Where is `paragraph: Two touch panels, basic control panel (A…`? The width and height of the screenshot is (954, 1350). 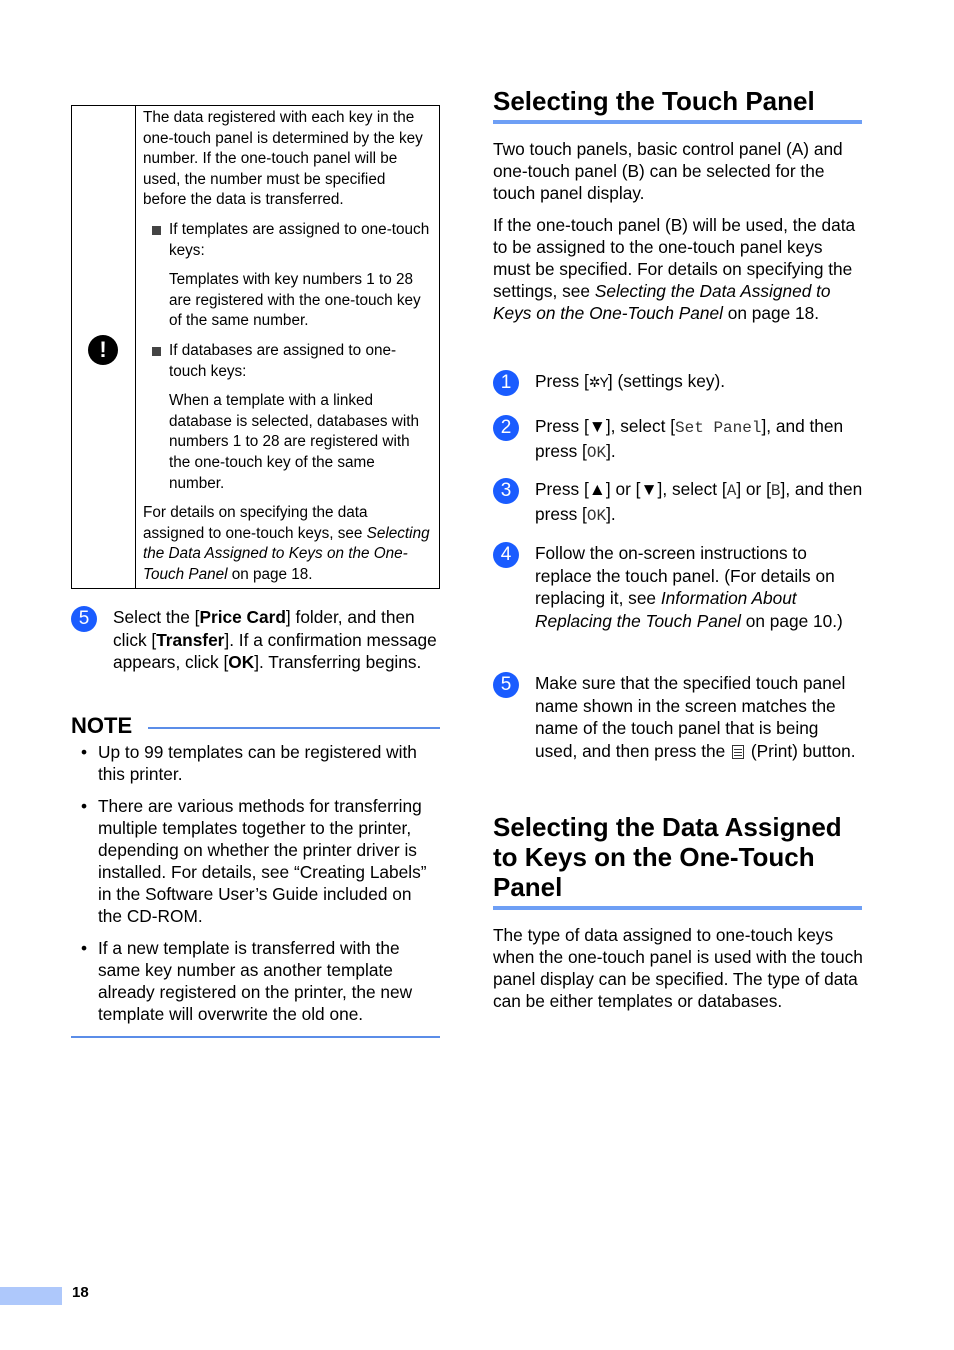 paragraph: Two touch panels, basic control panel (A… is located at coordinates (668, 171).